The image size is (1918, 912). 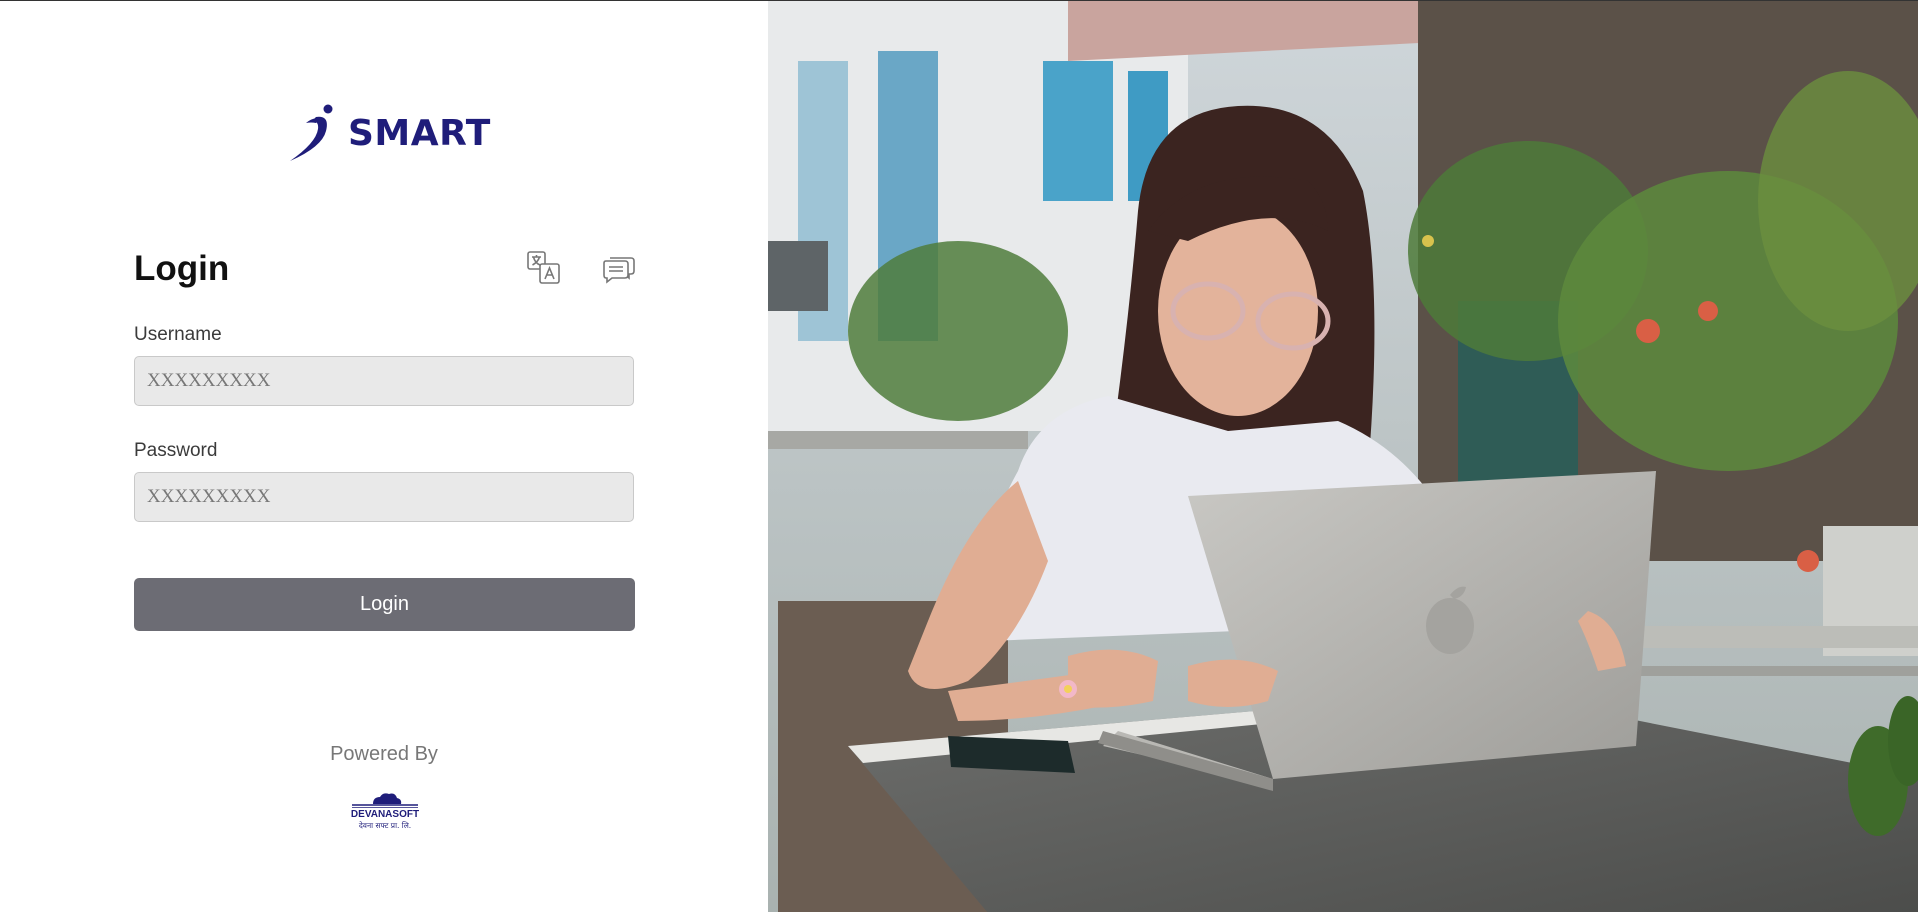 What do you see at coordinates (311, 132) in the screenshot?
I see `smart-logo-mark` at bounding box center [311, 132].